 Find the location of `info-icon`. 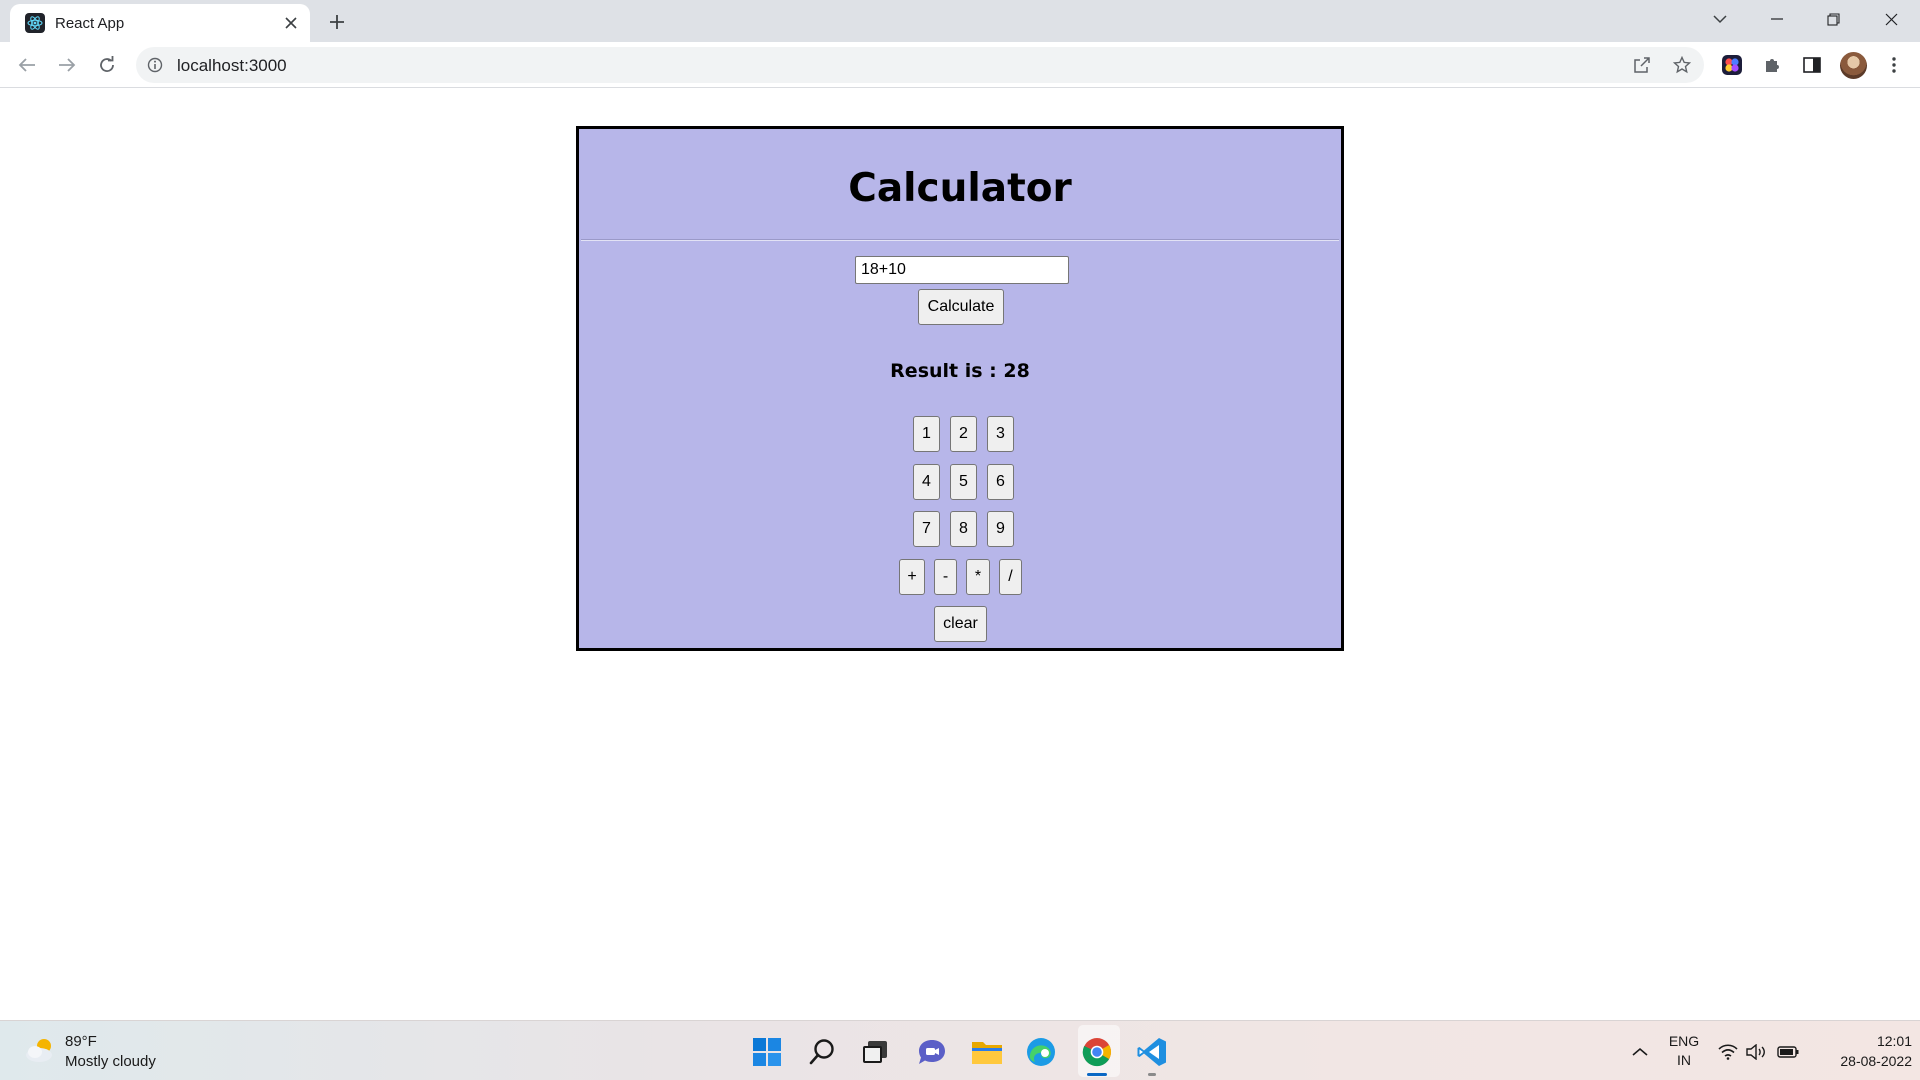

info-icon is located at coordinates (155, 65).